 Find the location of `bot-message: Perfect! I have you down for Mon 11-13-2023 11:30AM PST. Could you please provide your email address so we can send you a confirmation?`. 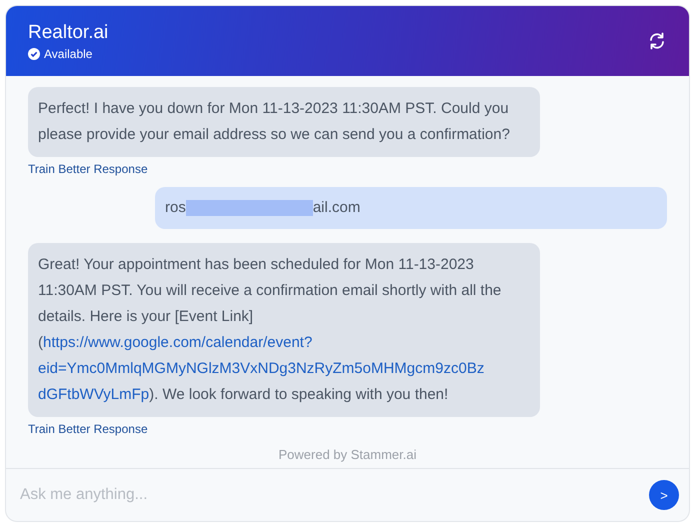

bot-message: Perfect! I have you down for Mon 11-13-2023 11:30AM PST. Could you please provide your email address so we can send you a confirmation? is located at coordinates (284, 122).